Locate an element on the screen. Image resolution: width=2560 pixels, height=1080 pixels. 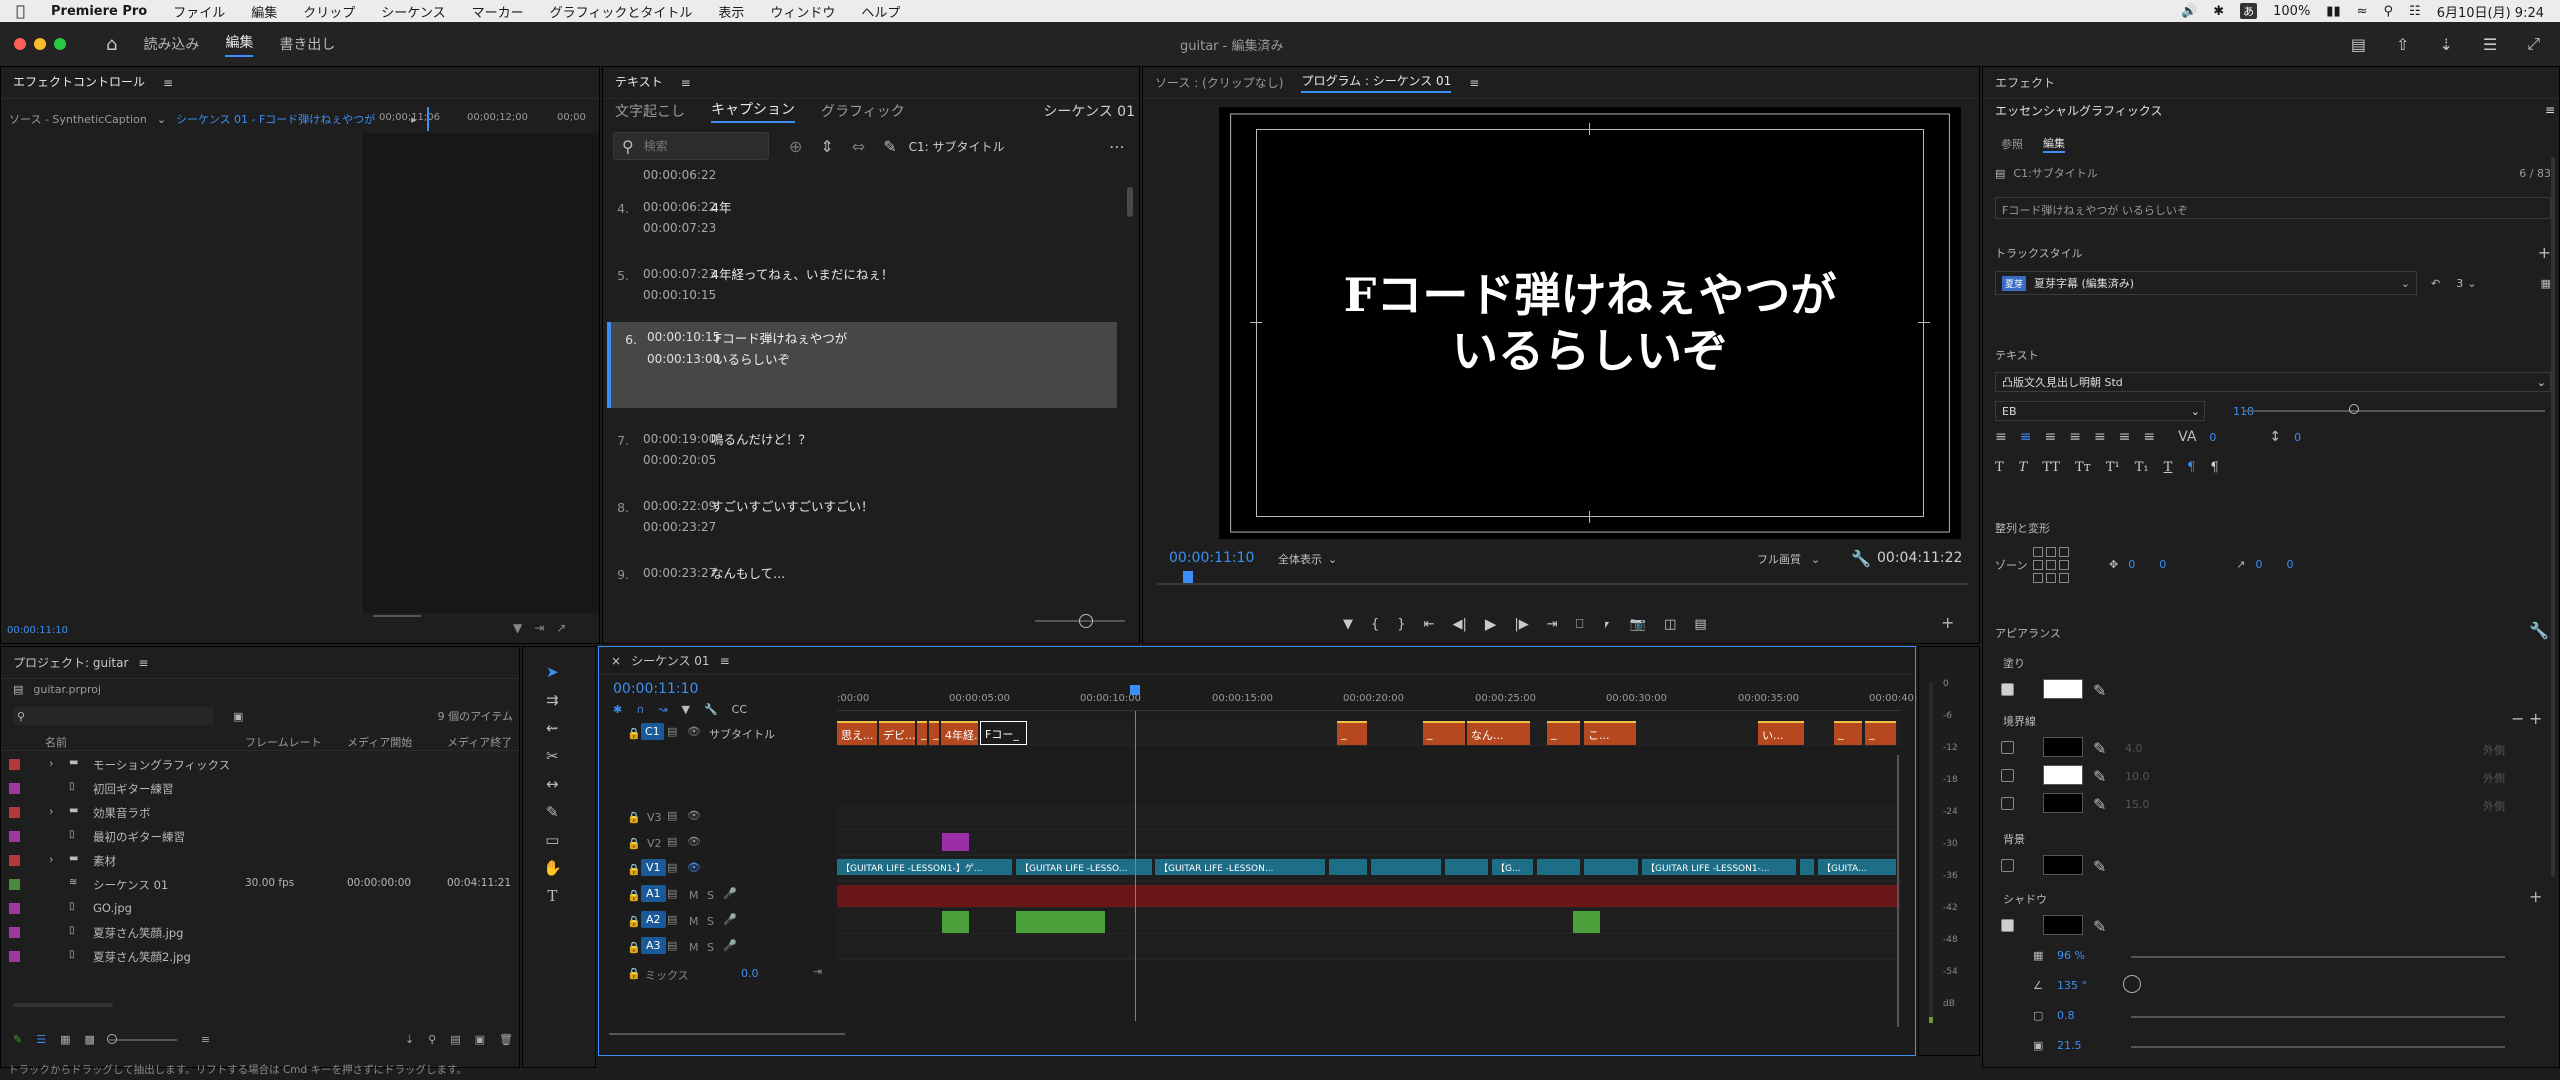
zoom-window-button is located at coordinates (60, 44).